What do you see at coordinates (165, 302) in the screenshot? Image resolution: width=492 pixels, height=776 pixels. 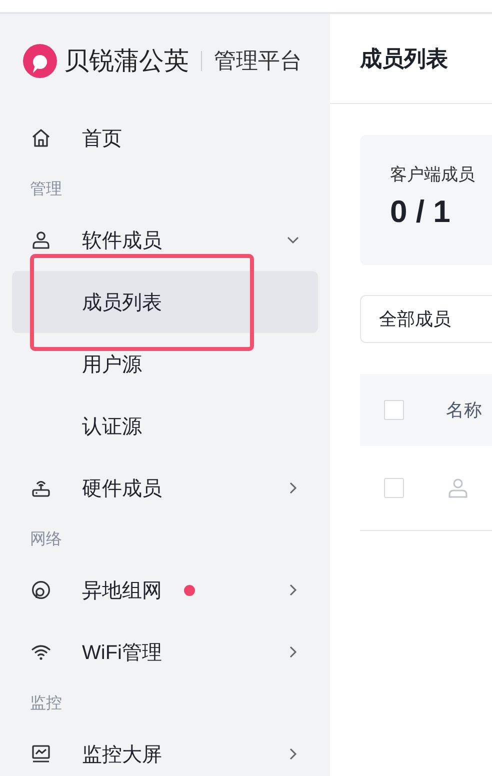 I see `submenu-item: 成员列表` at bounding box center [165, 302].